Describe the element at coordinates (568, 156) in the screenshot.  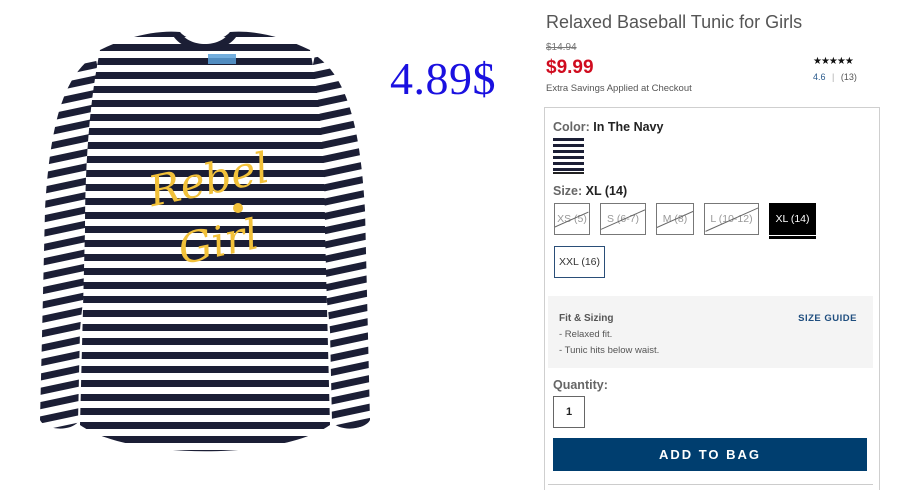
I see `color-swatch-navy` at that location.